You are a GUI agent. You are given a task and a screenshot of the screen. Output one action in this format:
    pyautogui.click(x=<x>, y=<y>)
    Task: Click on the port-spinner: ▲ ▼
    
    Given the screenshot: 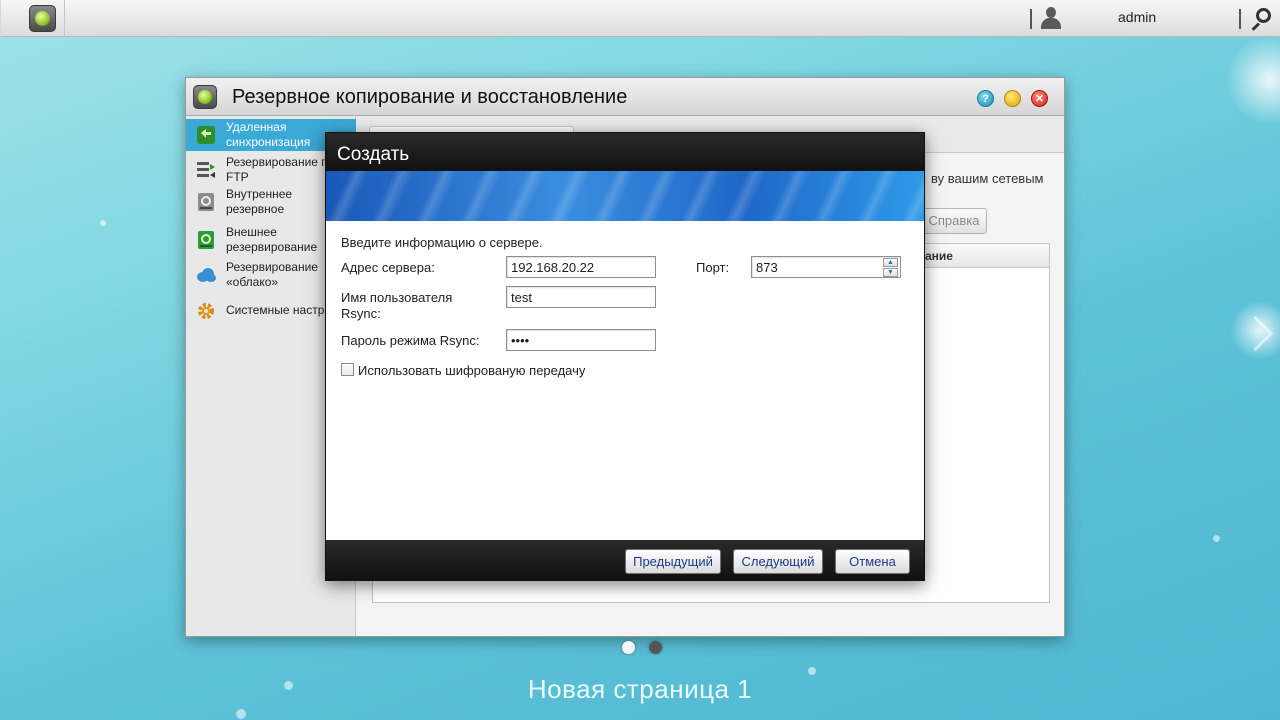 What is the action you would take?
    pyautogui.click(x=891, y=268)
    